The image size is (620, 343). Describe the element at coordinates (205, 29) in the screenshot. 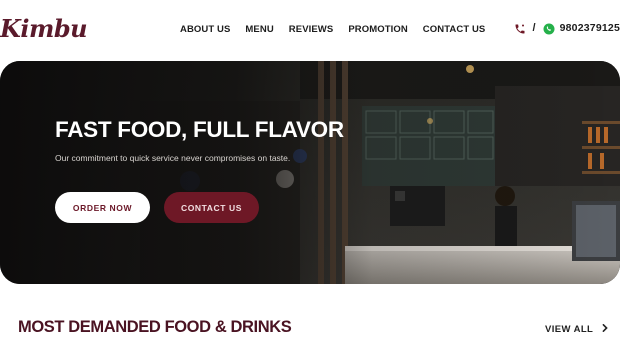

I see `nav-about-us: ABOUT US` at that location.